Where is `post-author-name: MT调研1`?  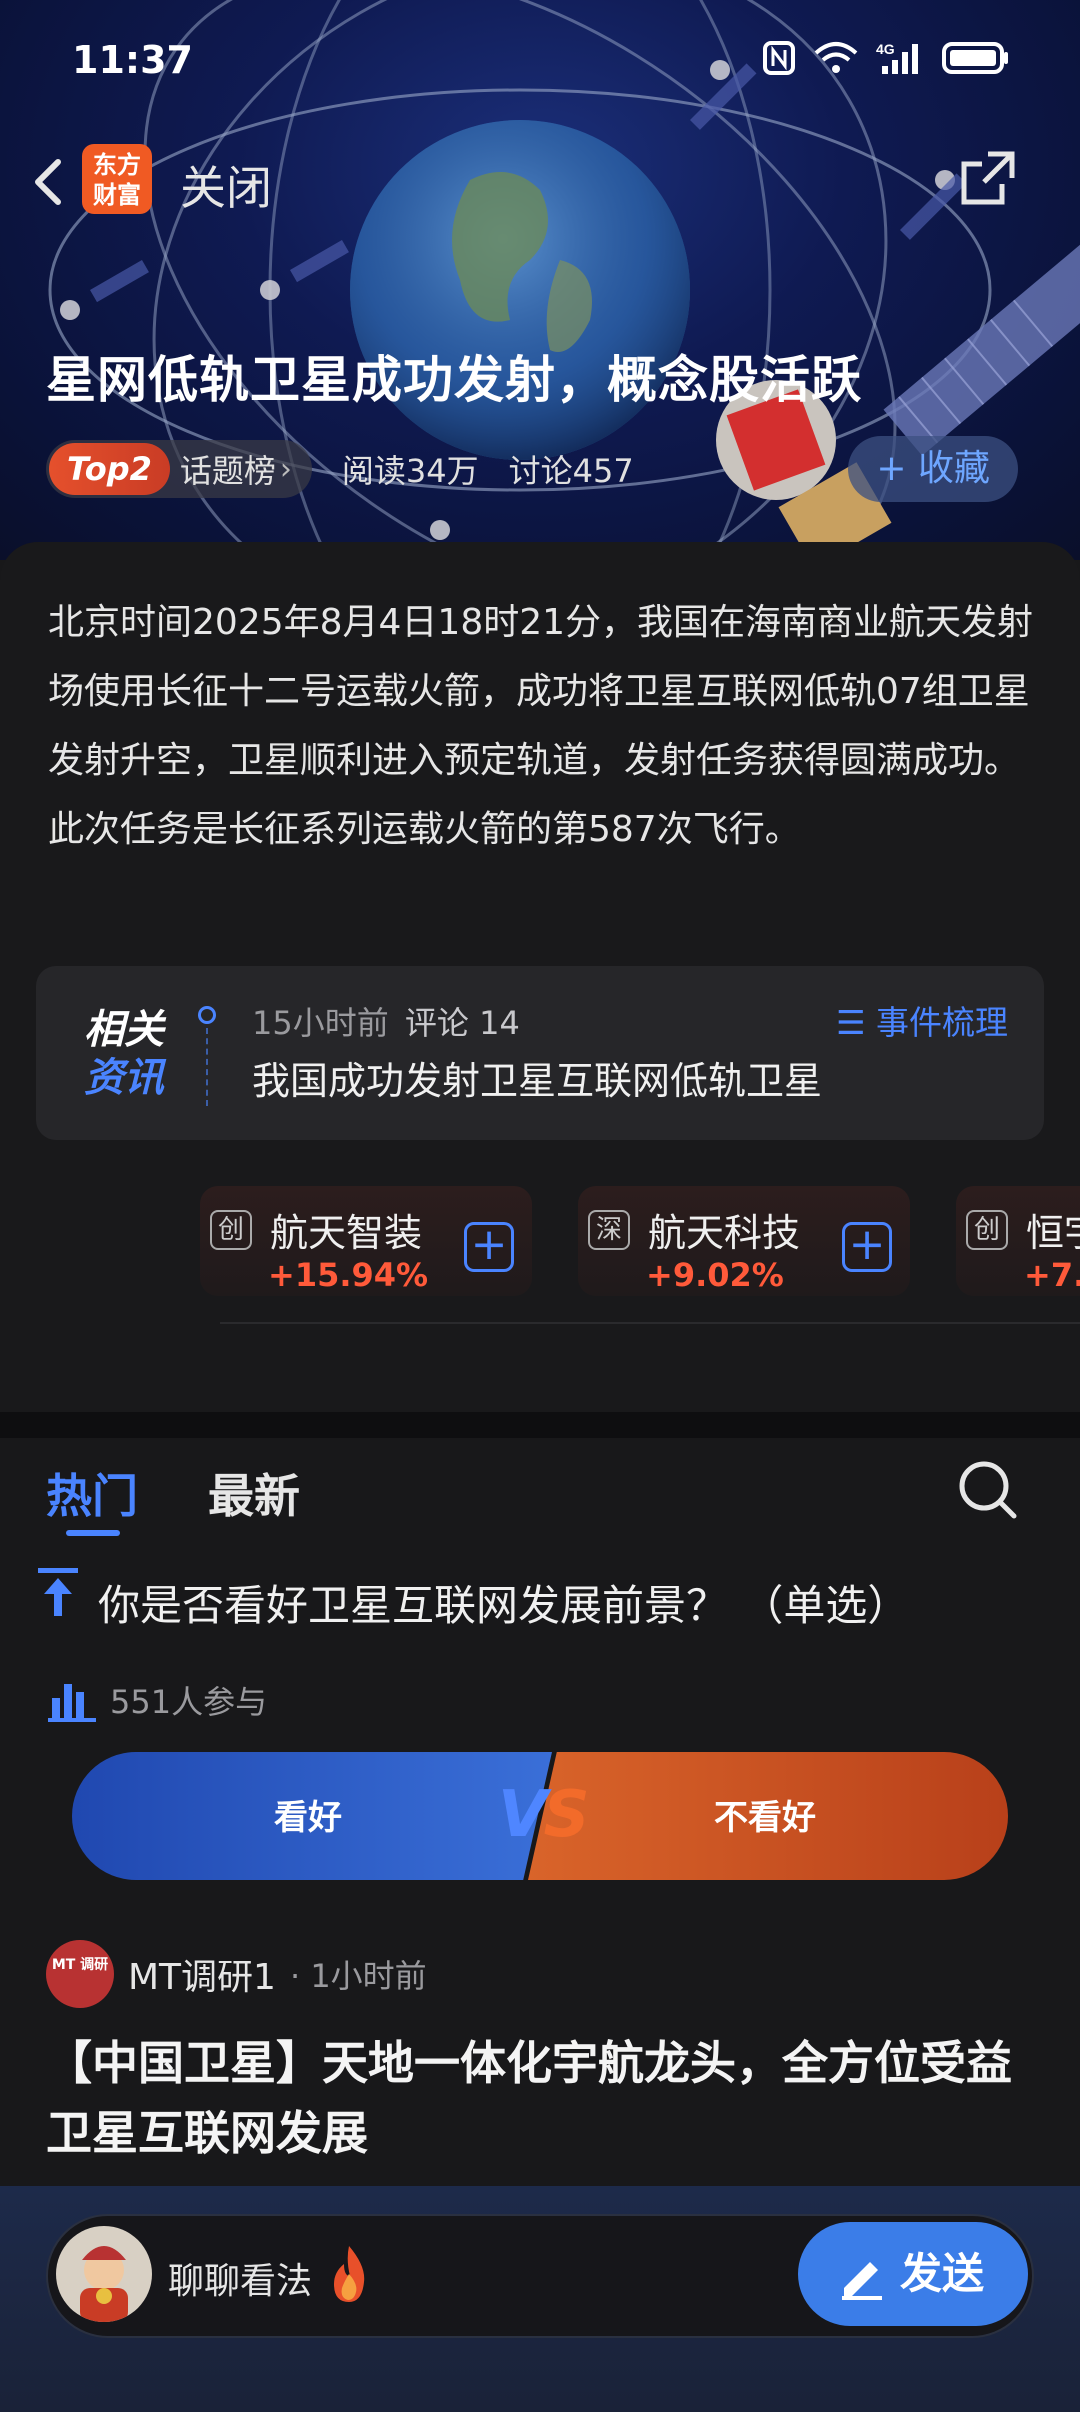 post-author-name: MT调研1 is located at coordinates (202, 1974).